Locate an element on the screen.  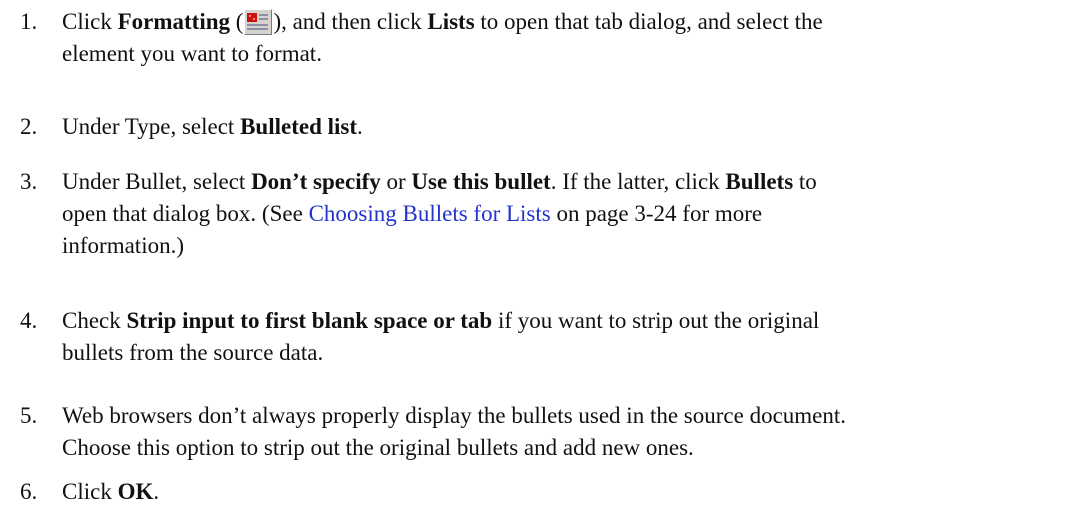
choosing-bullets-link: Choosing Bullets for Lists is located at coordinates (430, 213).